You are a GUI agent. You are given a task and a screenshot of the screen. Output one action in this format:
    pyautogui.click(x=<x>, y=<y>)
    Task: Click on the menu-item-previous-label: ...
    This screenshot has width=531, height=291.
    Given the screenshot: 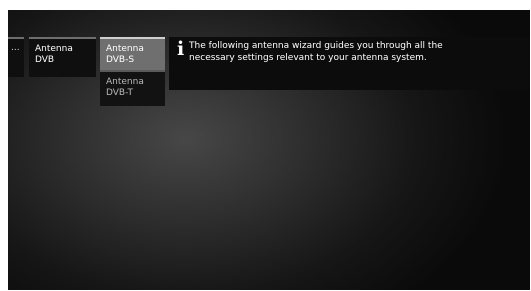 What is the action you would take?
    pyautogui.click(x=15, y=48)
    